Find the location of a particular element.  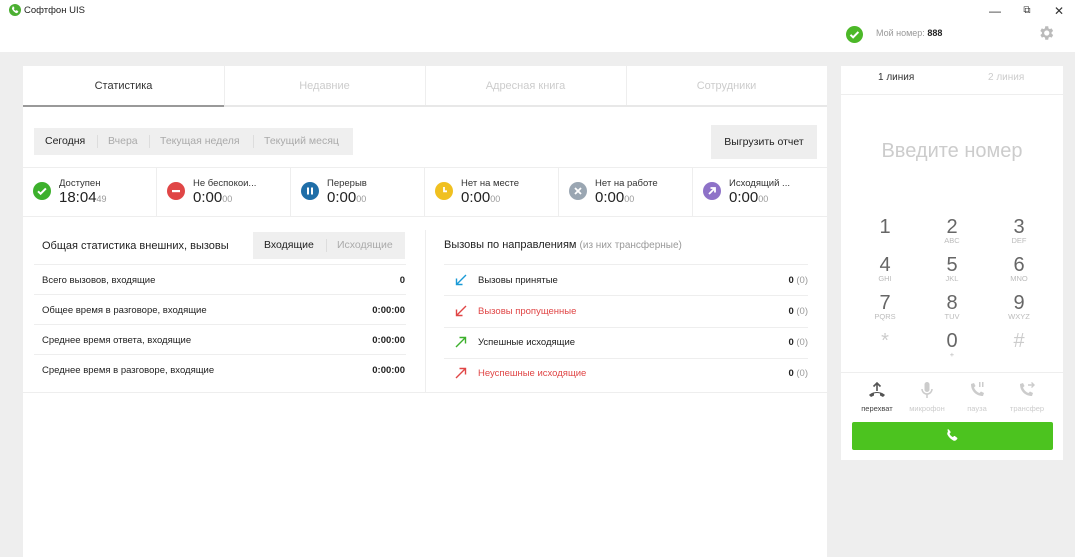

direction-outgoing: Исходящие is located at coordinates (365, 245).